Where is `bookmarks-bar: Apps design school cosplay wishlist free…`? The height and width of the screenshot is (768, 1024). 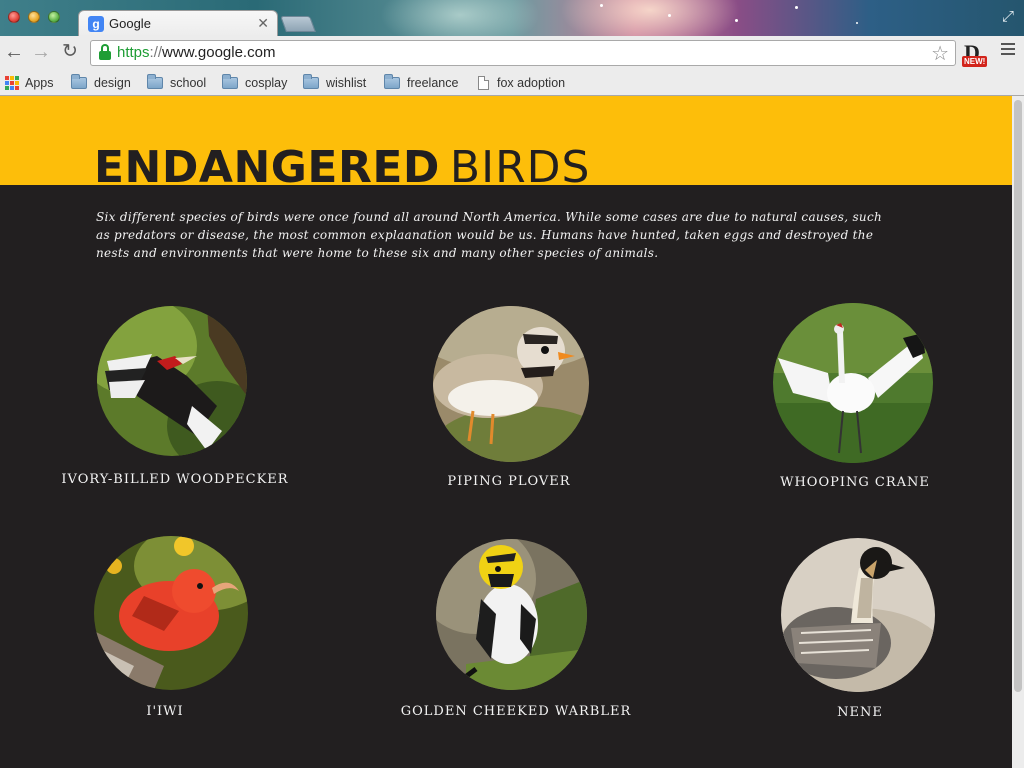
bookmarks-bar: Apps design school cosplay wishlist free… is located at coordinates (512, 83).